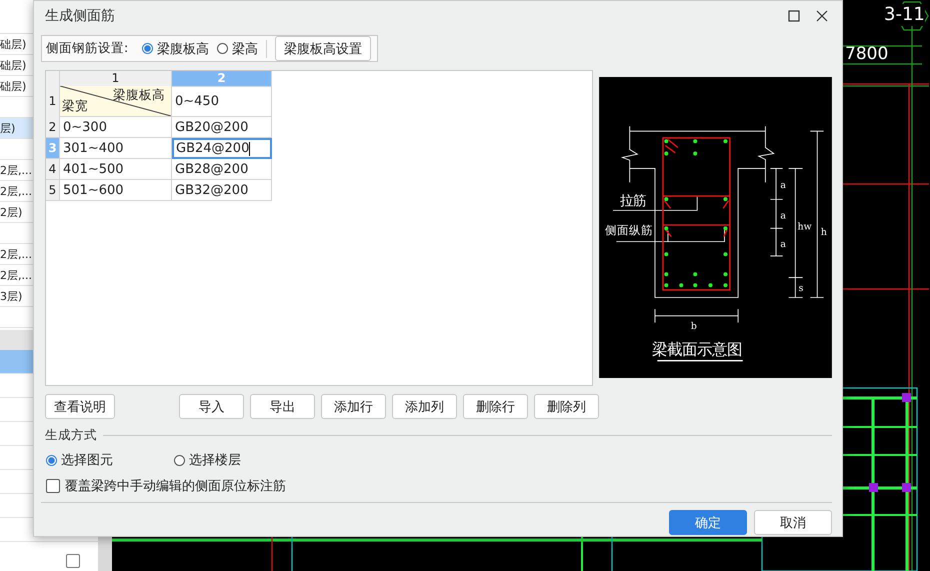 The image size is (930, 571). Describe the element at coordinates (822, 16) in the screenshot. I see `close-icon` at that location.